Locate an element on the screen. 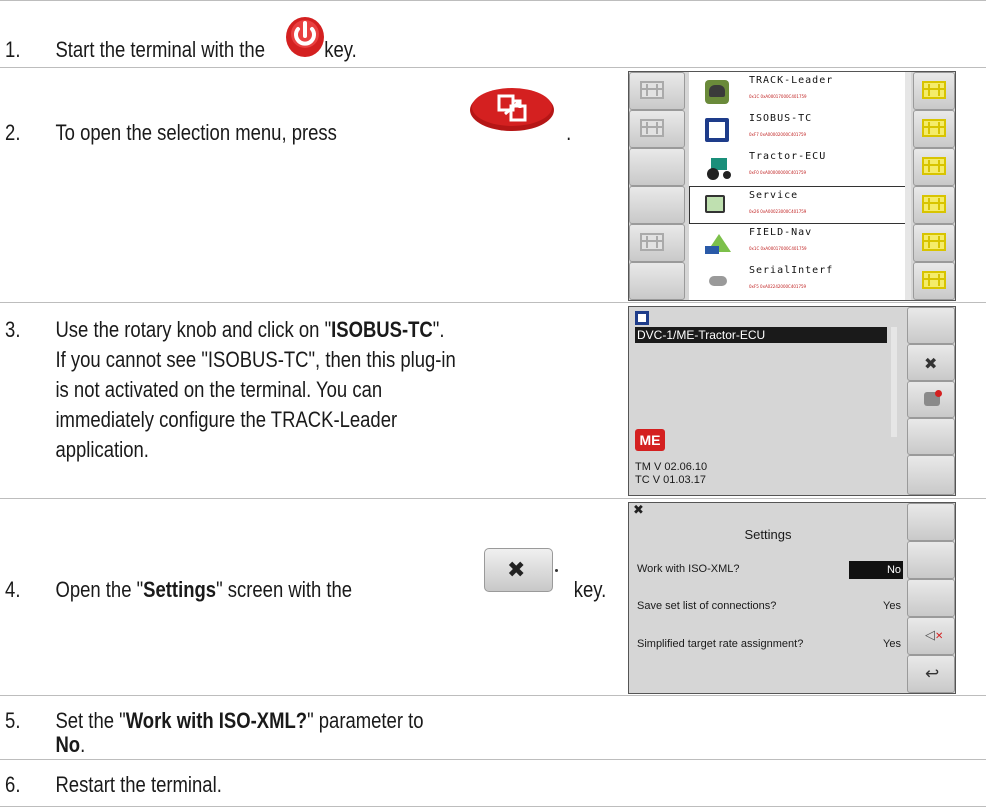 Image resolution: width=986 pixels, height=807 pixels. step-number: 4. is located at coordinates (13, 589).